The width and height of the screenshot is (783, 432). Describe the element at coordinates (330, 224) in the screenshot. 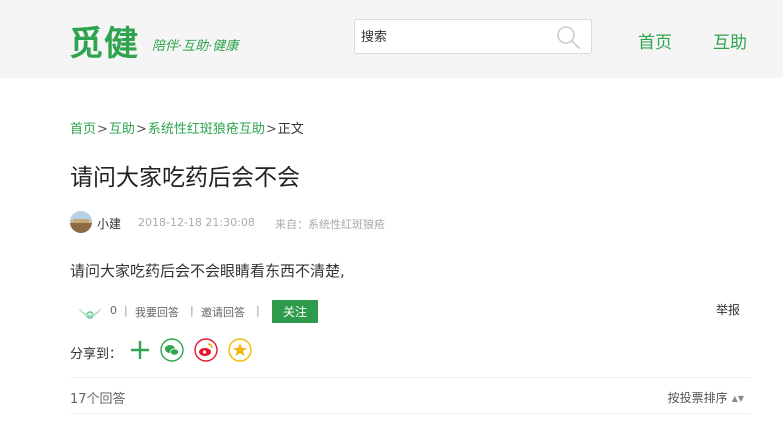

I see `post-source: 来自：系统性红斑狼疮` at that location.